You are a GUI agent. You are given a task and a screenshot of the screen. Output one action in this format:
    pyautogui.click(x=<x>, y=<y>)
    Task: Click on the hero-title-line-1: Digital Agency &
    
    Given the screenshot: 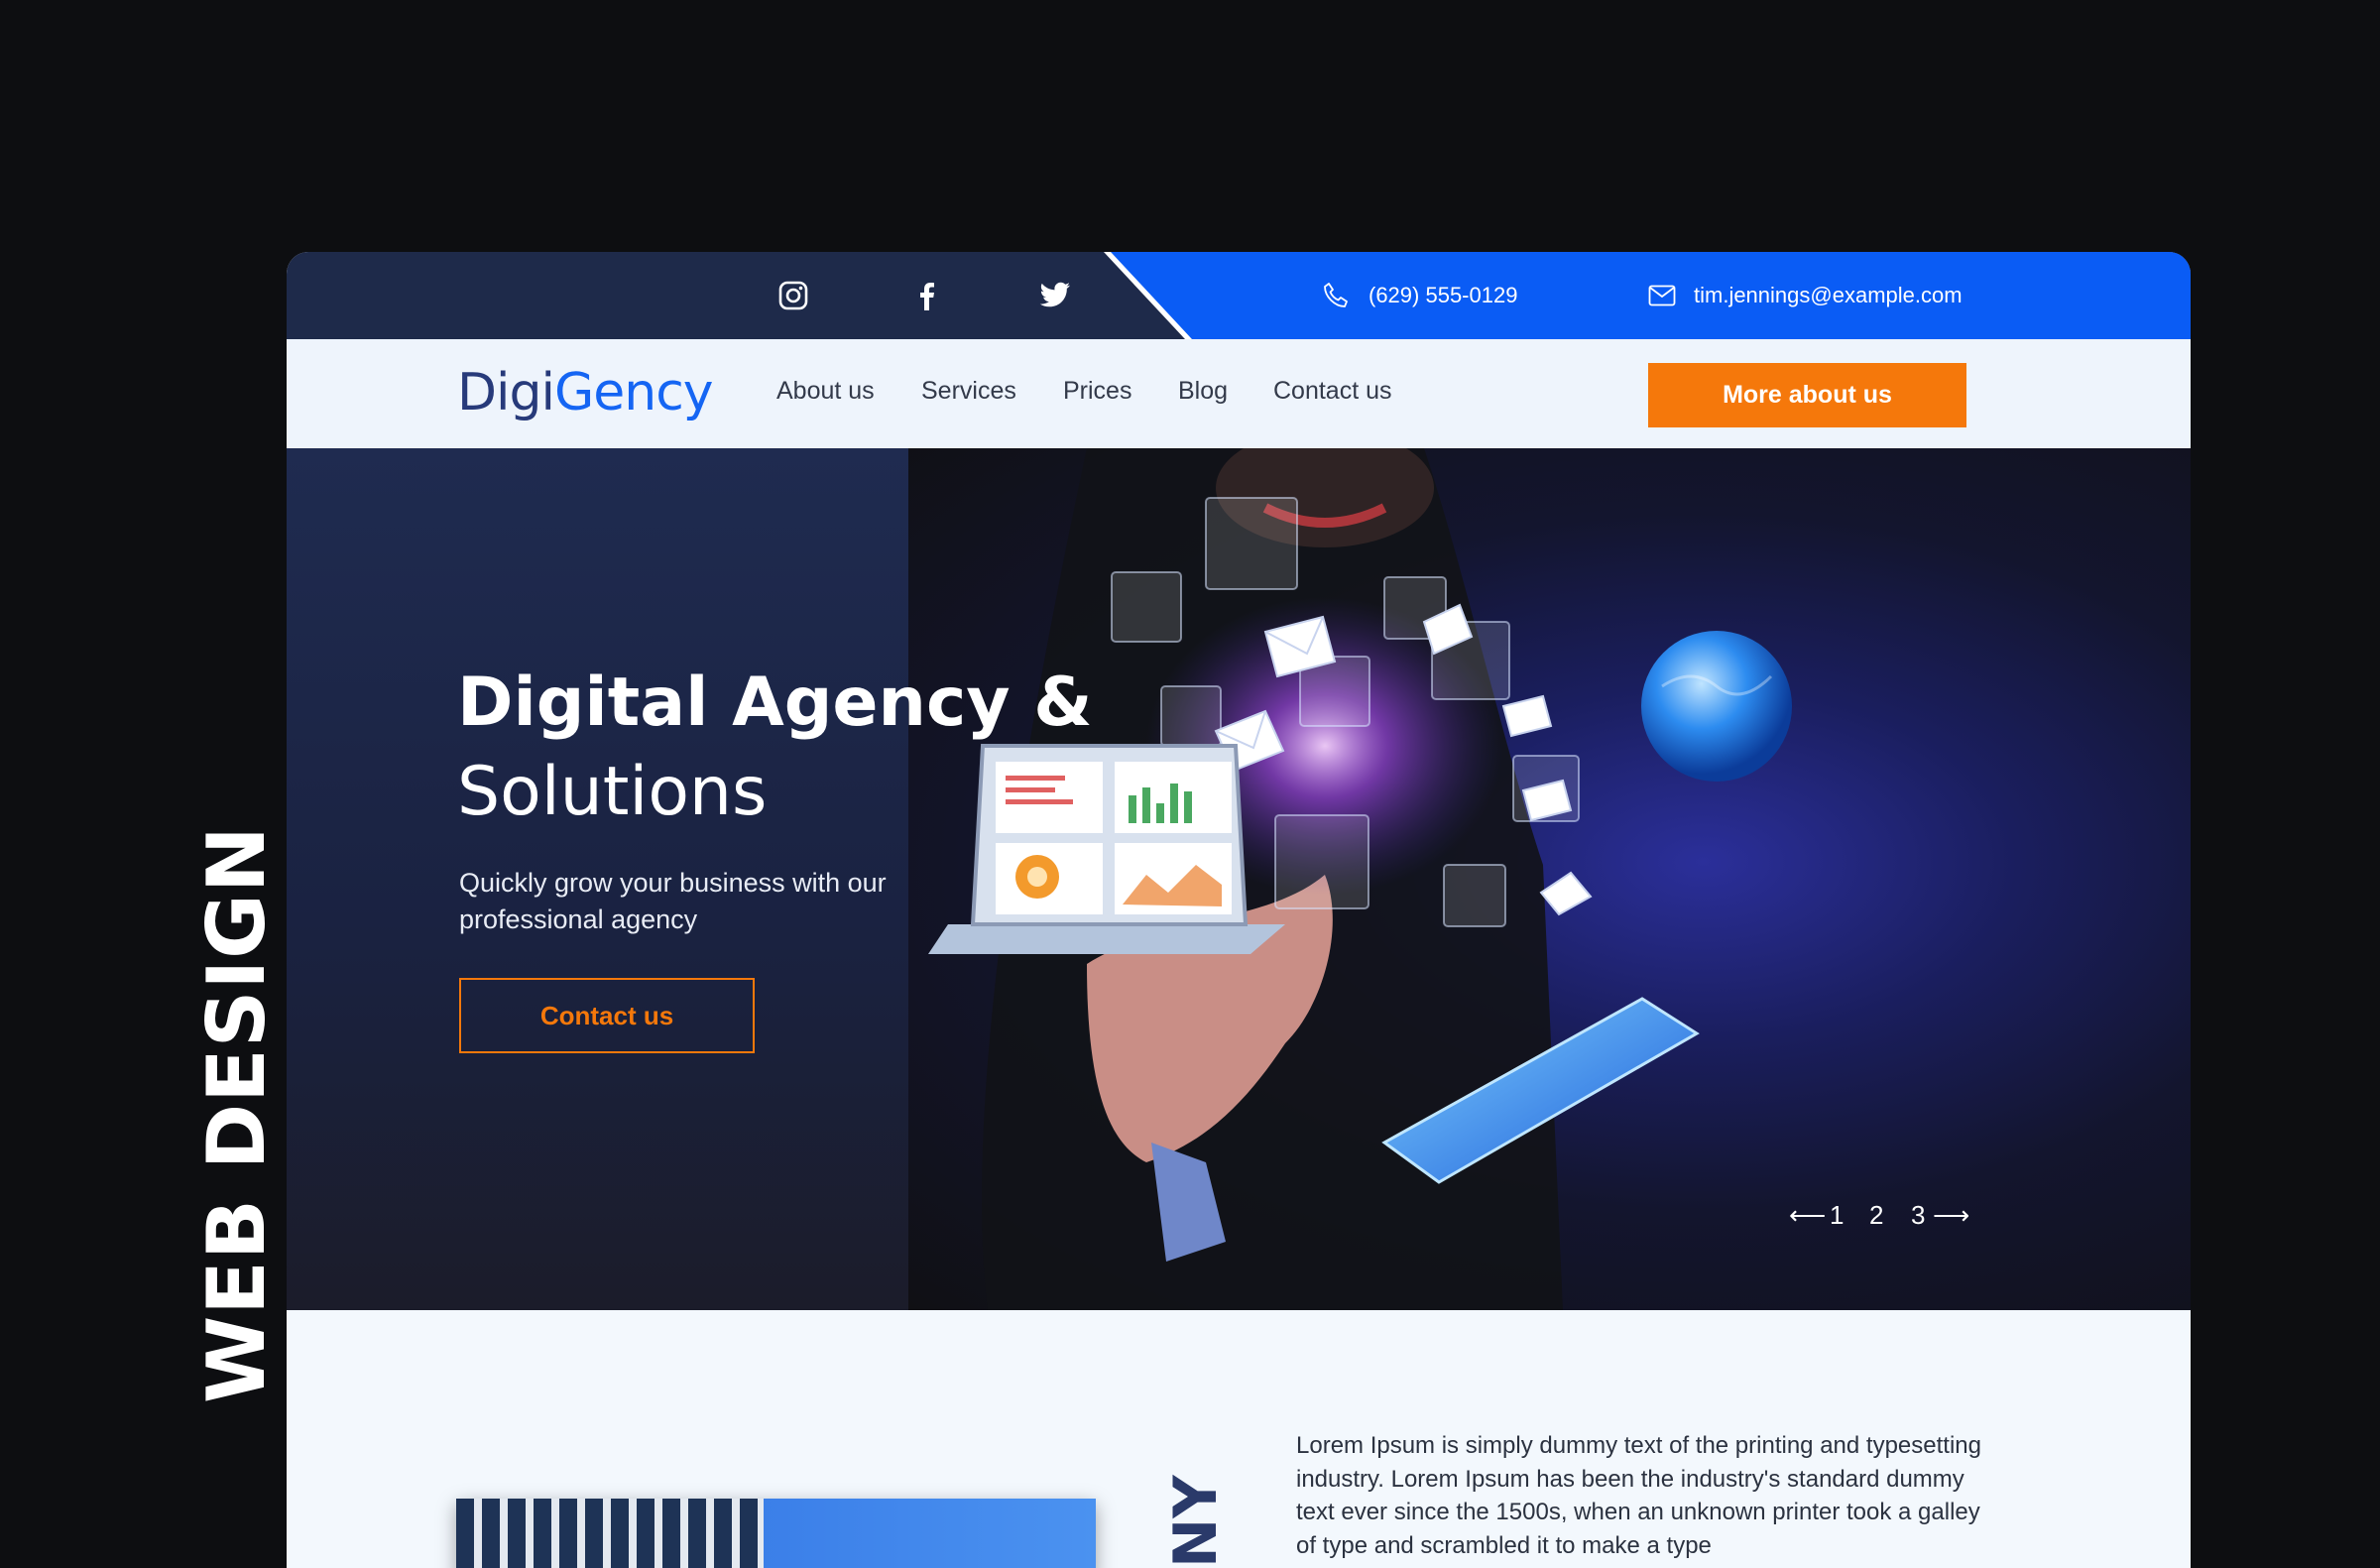 What is the action you would take?
    pyautogui.click(x=775, y=702)
    